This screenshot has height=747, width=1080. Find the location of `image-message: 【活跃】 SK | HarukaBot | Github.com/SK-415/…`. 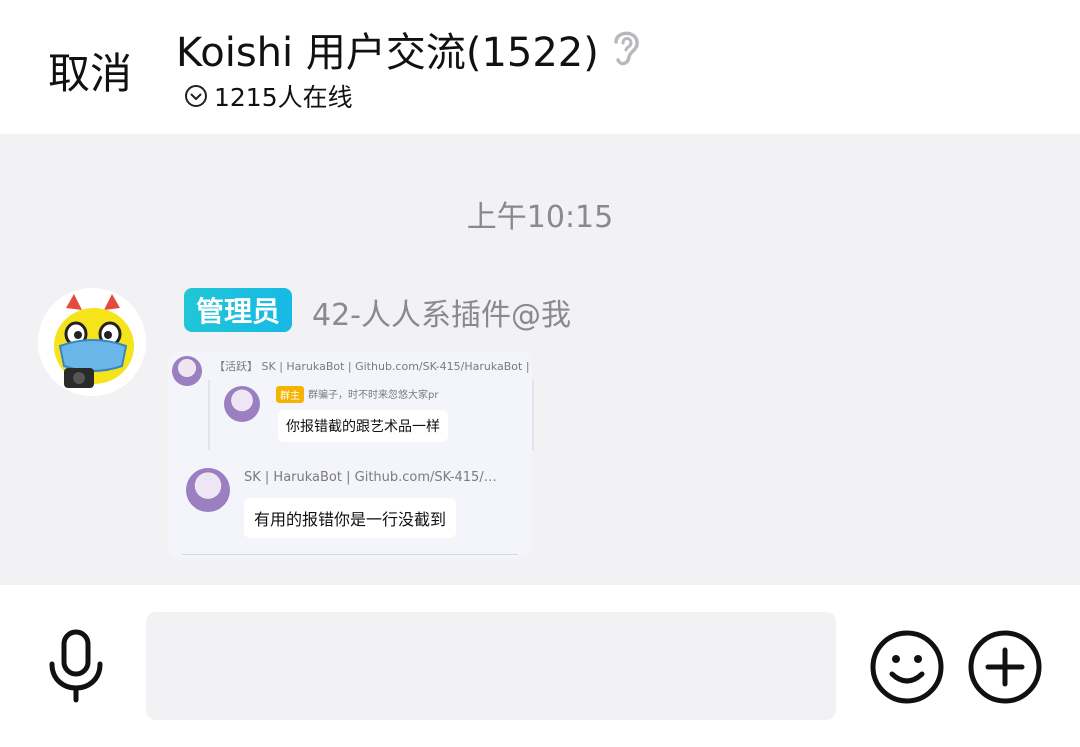

image-message: 【活跃】 SK | HarukaBot | Github.com/SK-415/… is located at coordinates (351, 455).